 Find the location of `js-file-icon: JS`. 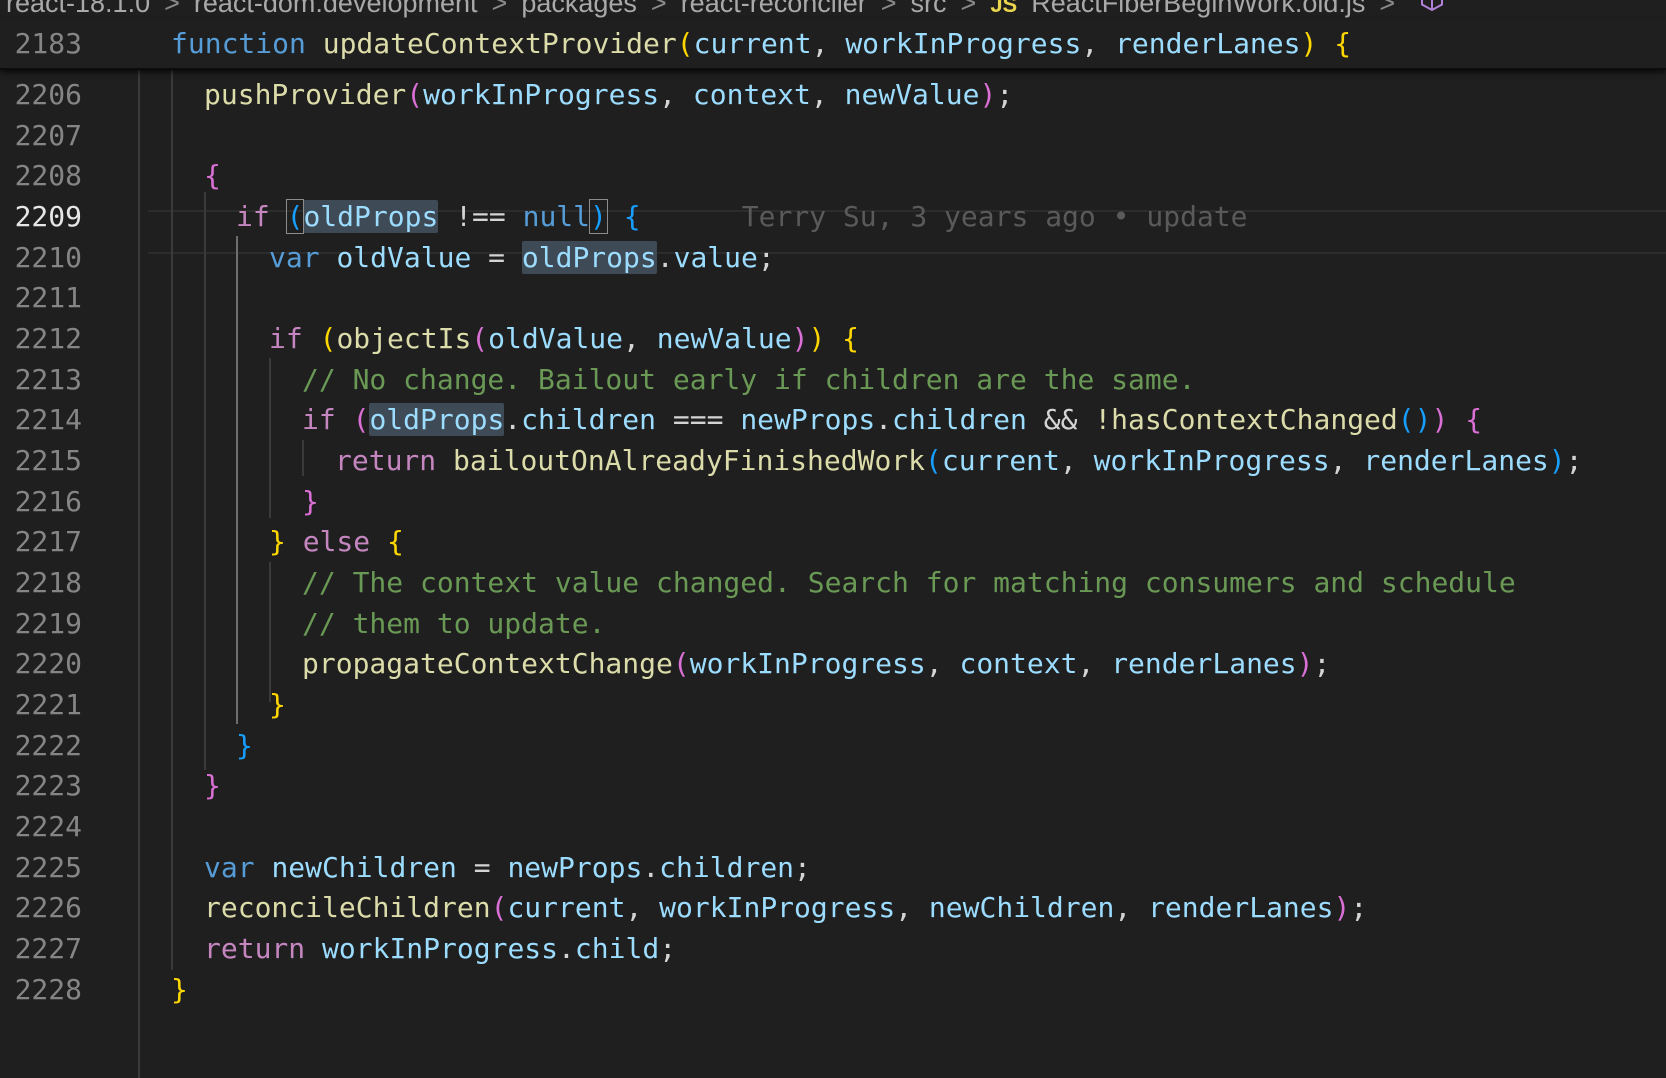

js-file-icon: JS is located at coordinates (1004, 8).